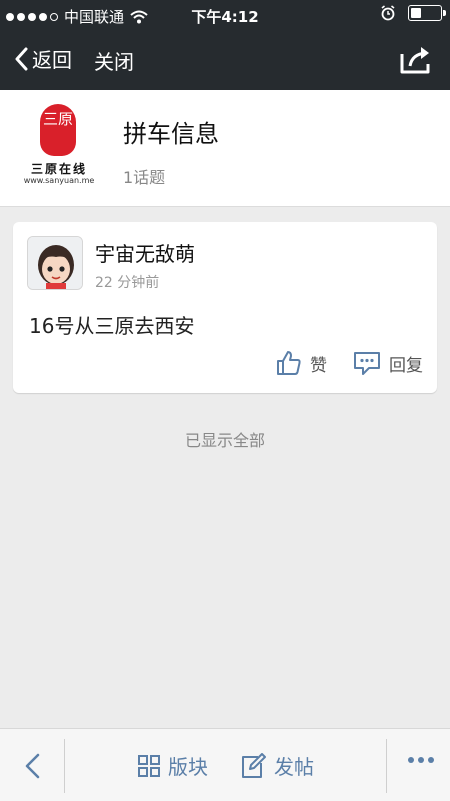  Describe the element at coordinates (188, 767) in the screenshot. I see `sections-label: 版块` at that location.